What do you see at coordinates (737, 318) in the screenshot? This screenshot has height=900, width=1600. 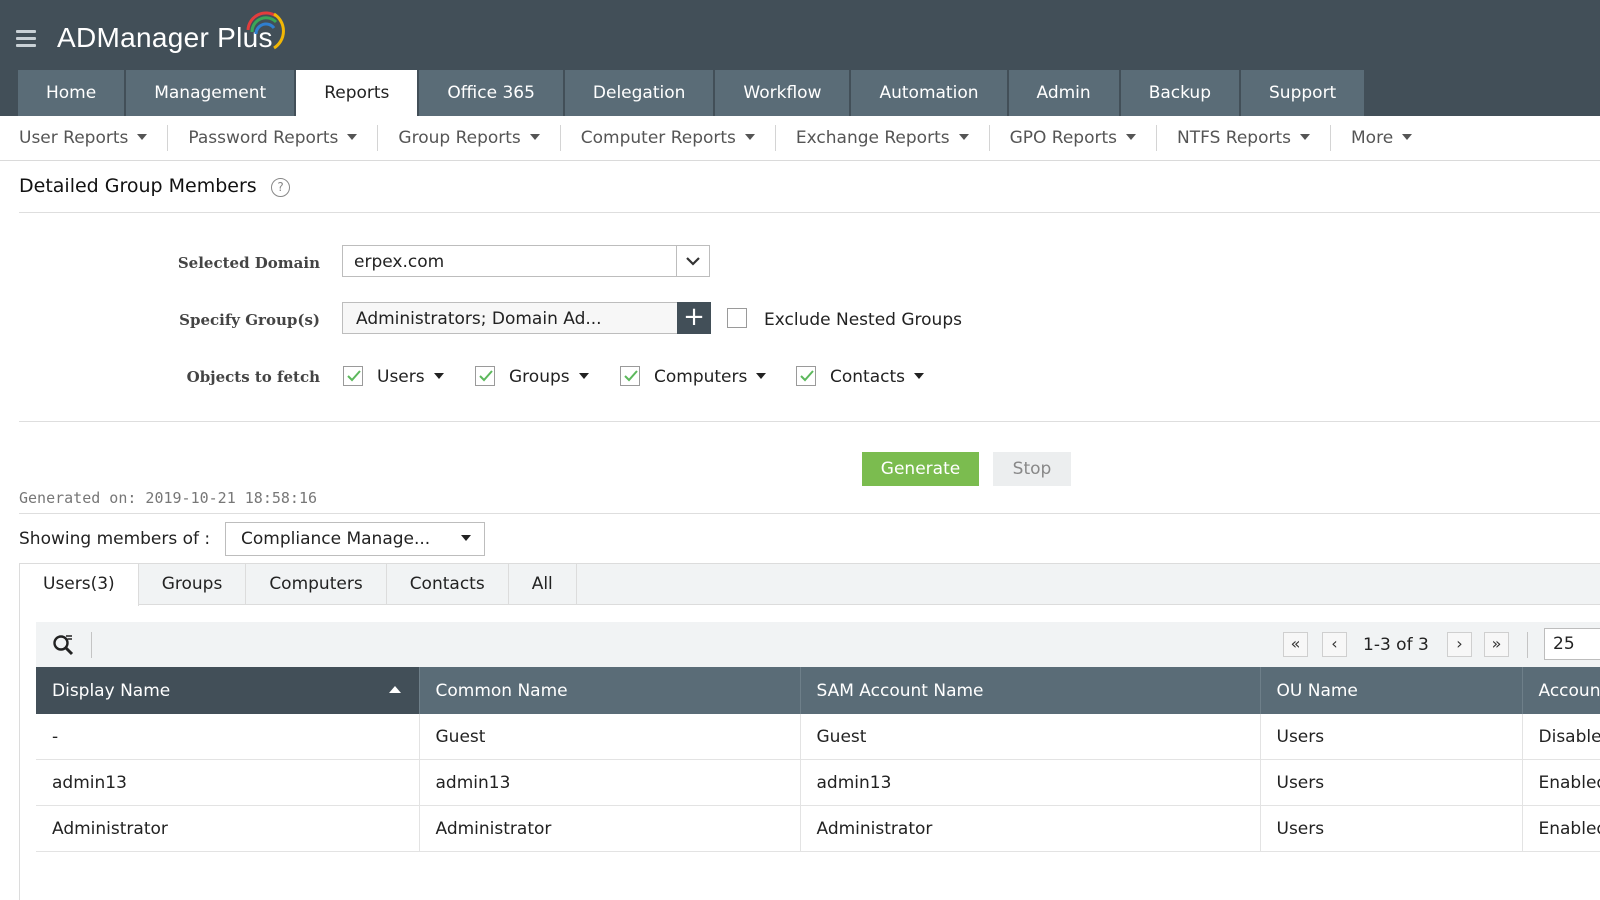 I see `exclude-nested-checkbox` at bounding box center [737, 318].